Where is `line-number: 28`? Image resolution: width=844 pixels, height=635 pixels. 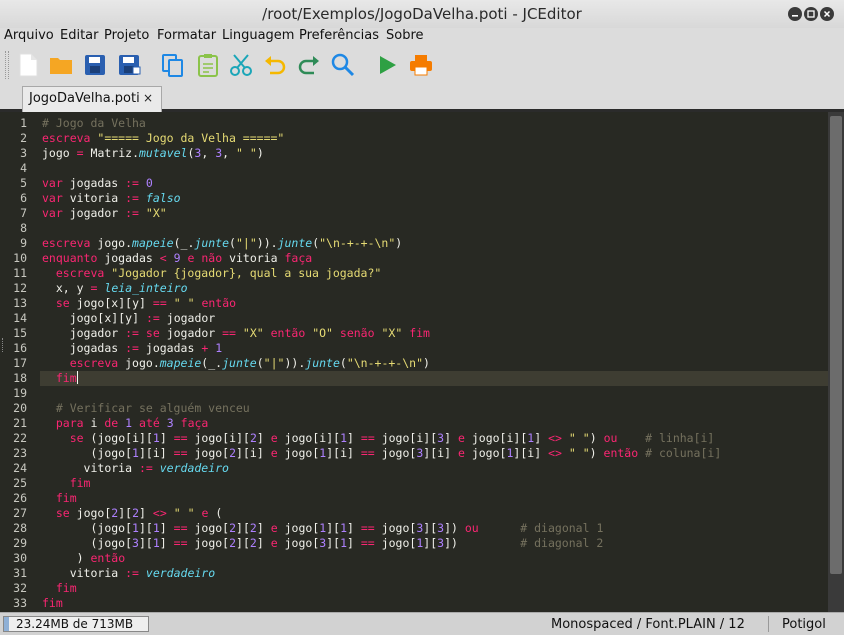
line-number: 28 is located at coordinates (20, 528).